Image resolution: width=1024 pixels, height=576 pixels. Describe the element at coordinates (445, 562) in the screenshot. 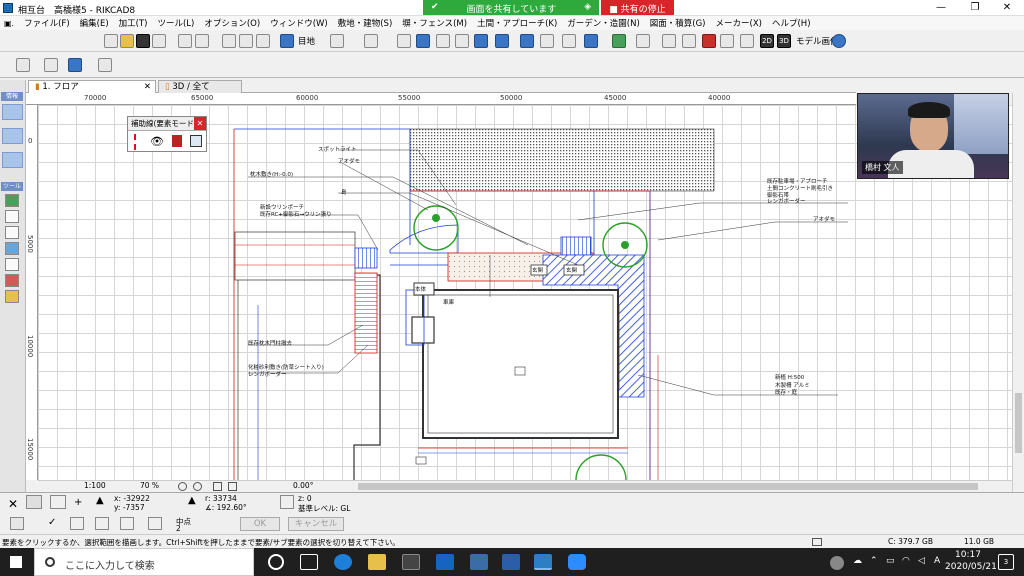

I see `outlook-icon` at that location.